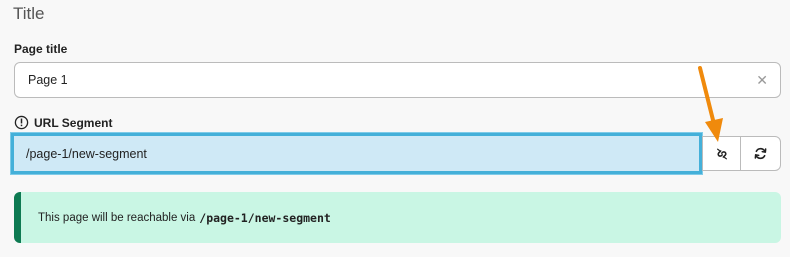 This screenshot has height=257, width=790. What do you see at coordinates (721, 153) in the screenshot?
I see `unlink-icon` at bounding box center [721, 153].